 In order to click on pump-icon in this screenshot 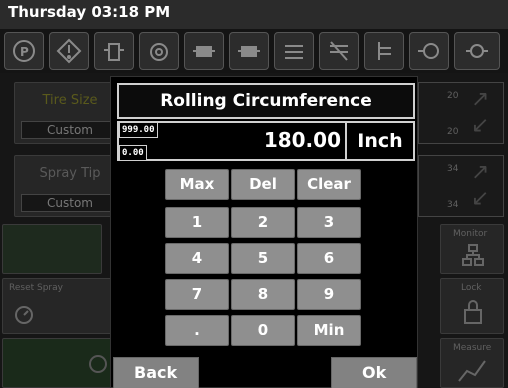, I will do `click(159, 51)`.